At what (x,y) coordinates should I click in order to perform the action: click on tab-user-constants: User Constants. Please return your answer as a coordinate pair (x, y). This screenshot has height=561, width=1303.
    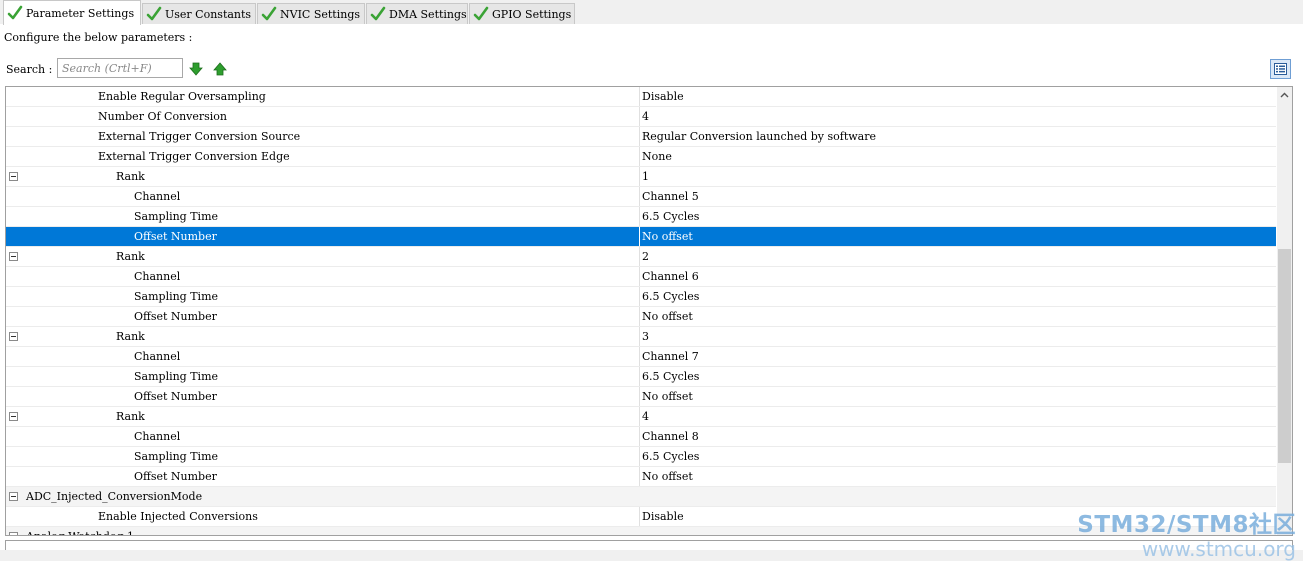
    Looking at the image, I should click on (199, 13).